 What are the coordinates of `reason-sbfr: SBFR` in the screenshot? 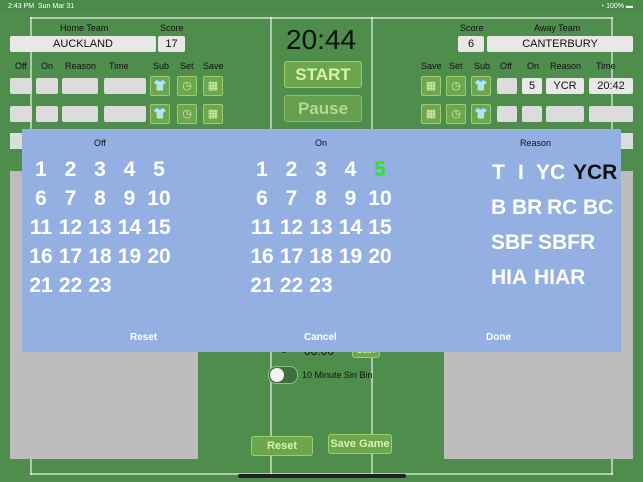 It's located at (566, 243).